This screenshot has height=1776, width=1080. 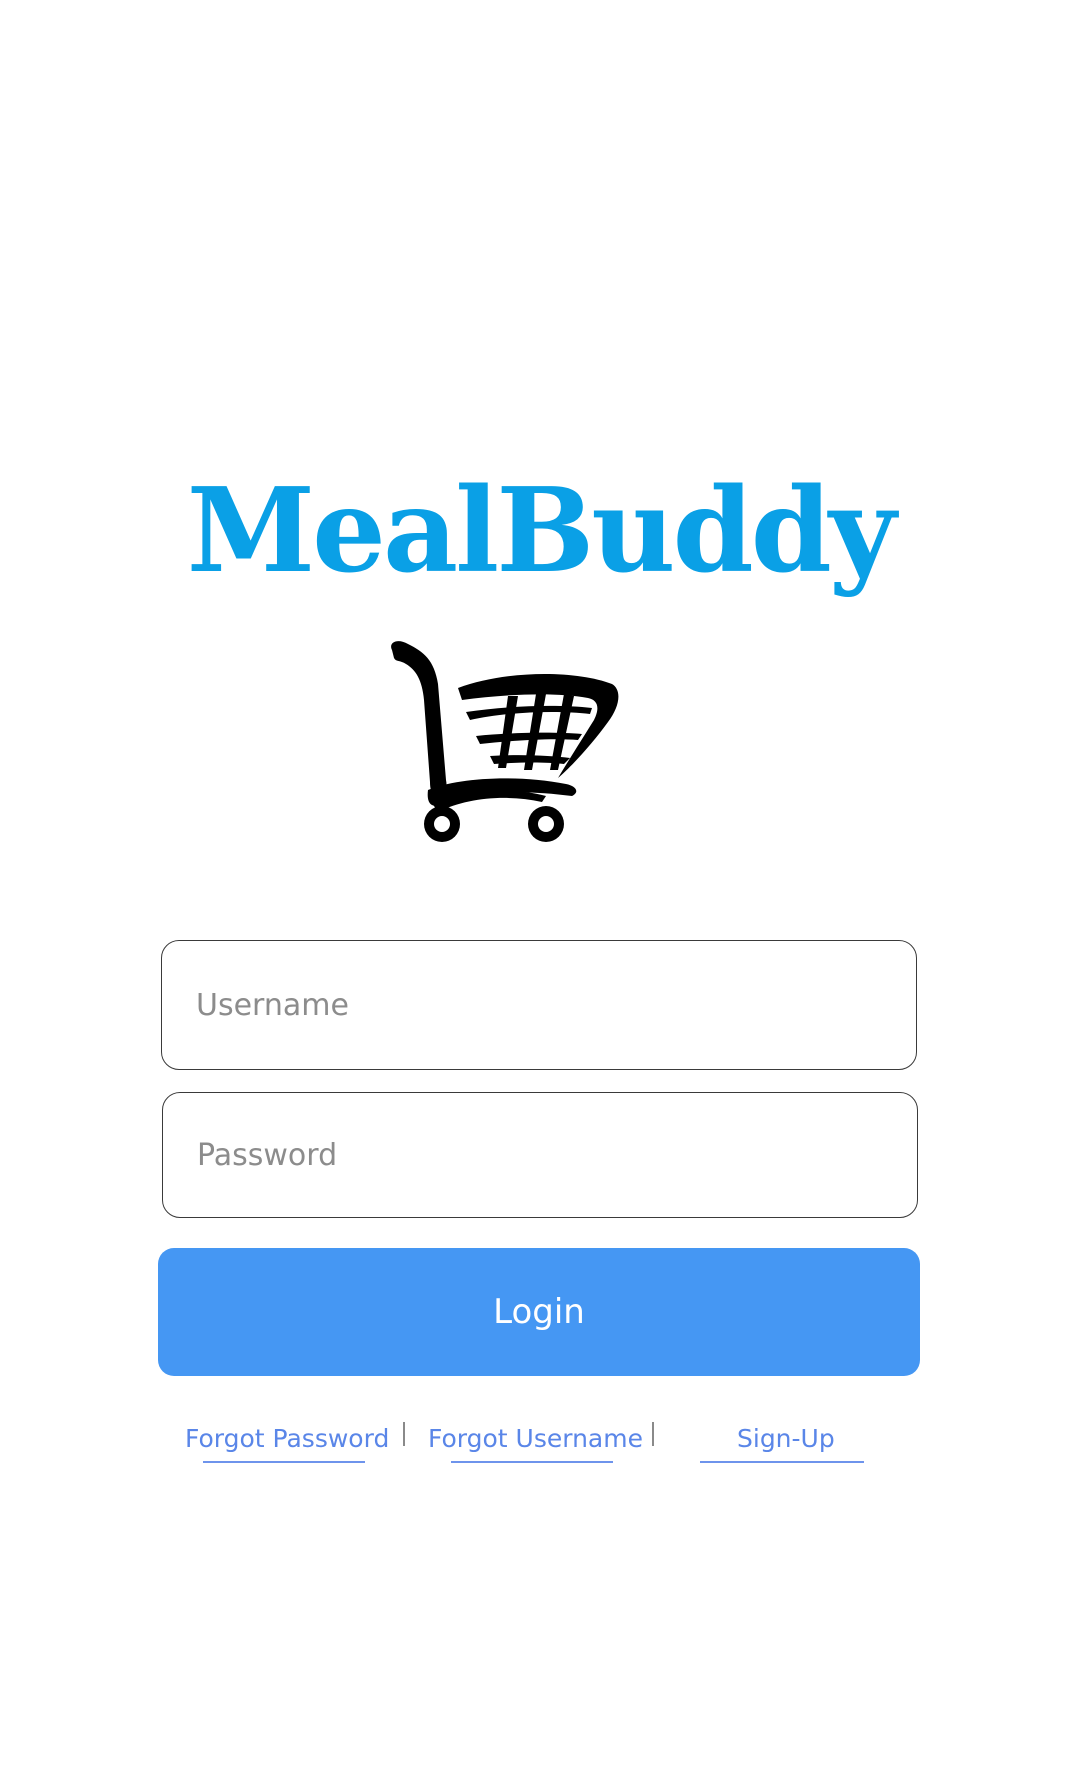 What do you see at coordinates (786, 1438) in the screenshot?
I see `sign-up-link: Sign-Up` at bounding box center [786, 1438].